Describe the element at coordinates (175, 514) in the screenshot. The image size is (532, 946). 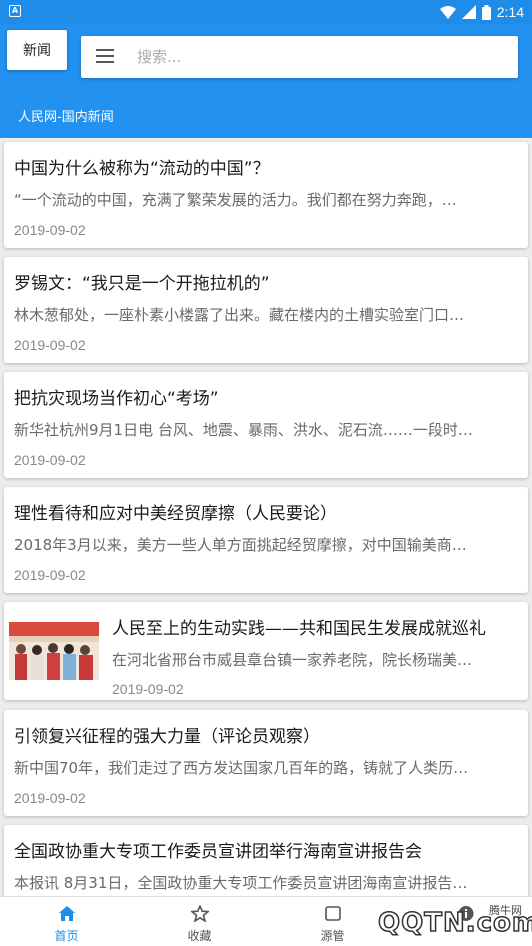
I see `article-title: 理性看待和应对中美经贸摩擦（人民要论）` at that location.